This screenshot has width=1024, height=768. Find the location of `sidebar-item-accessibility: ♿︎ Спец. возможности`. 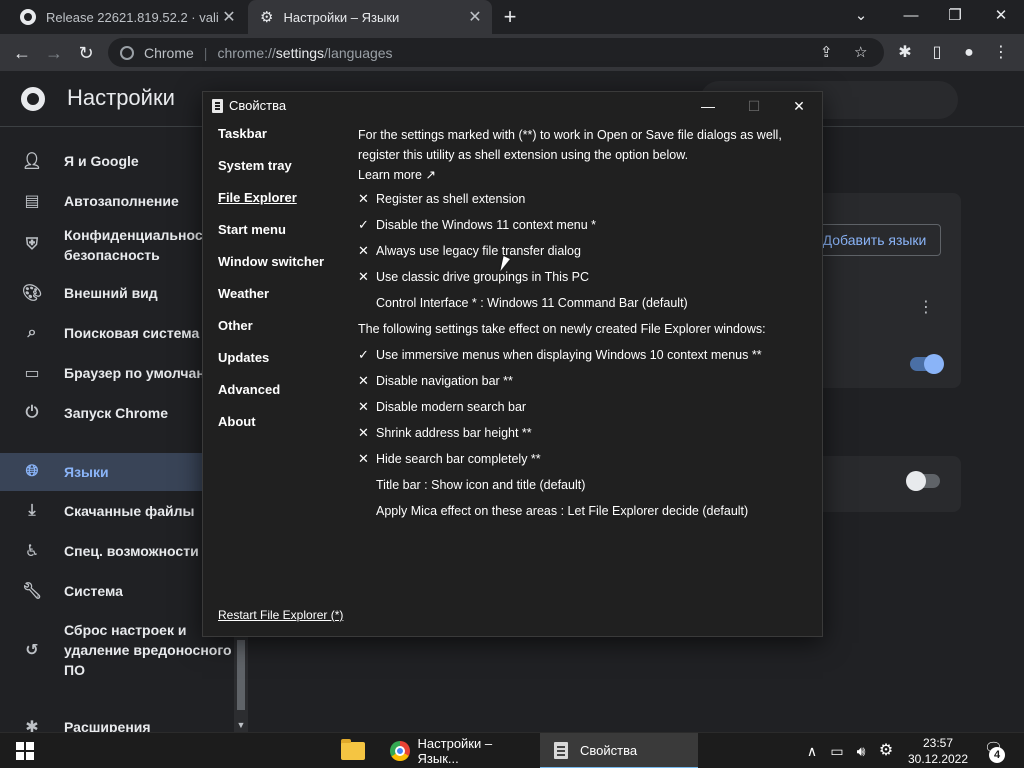

sidebar-item-accessibility: ♿︎ Спец. возможности is located at coordinates (117, 551).